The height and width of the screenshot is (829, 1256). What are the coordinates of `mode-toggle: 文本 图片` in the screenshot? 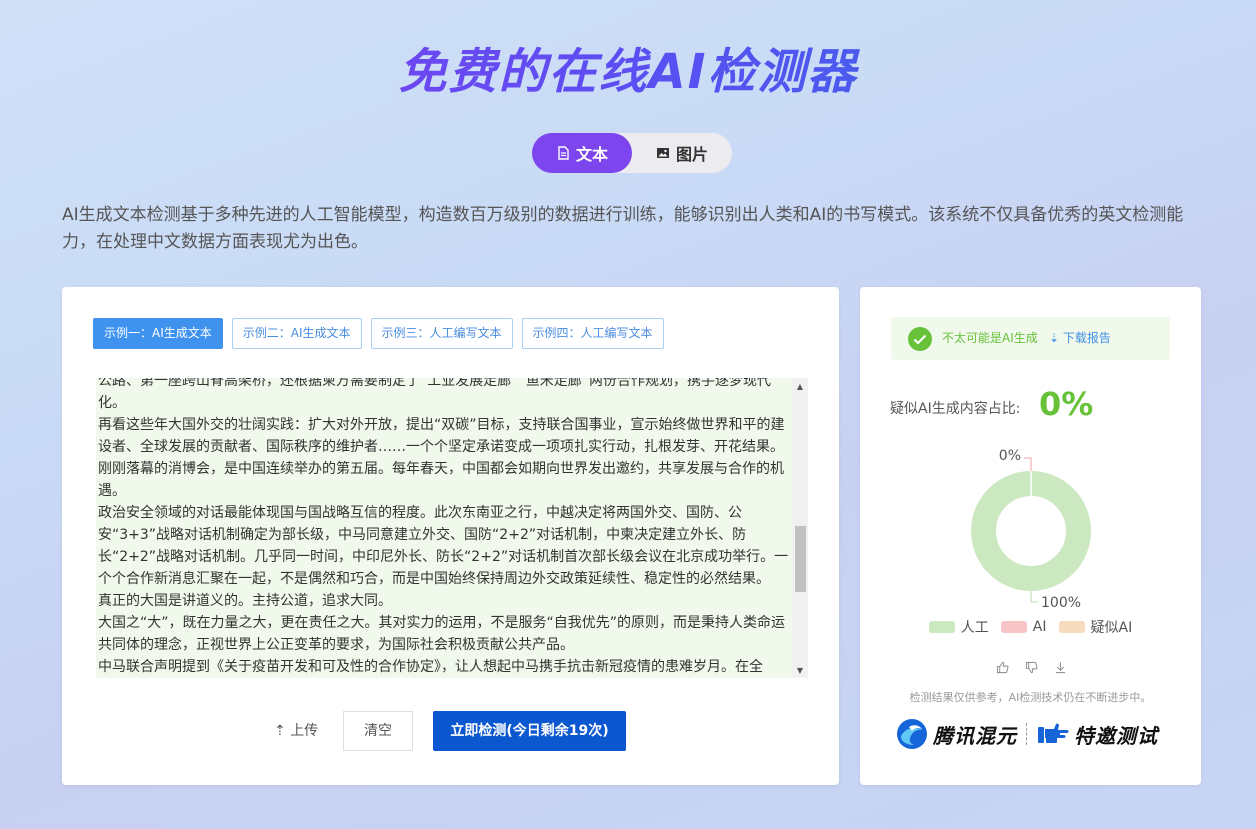 It's located at (632, 153).